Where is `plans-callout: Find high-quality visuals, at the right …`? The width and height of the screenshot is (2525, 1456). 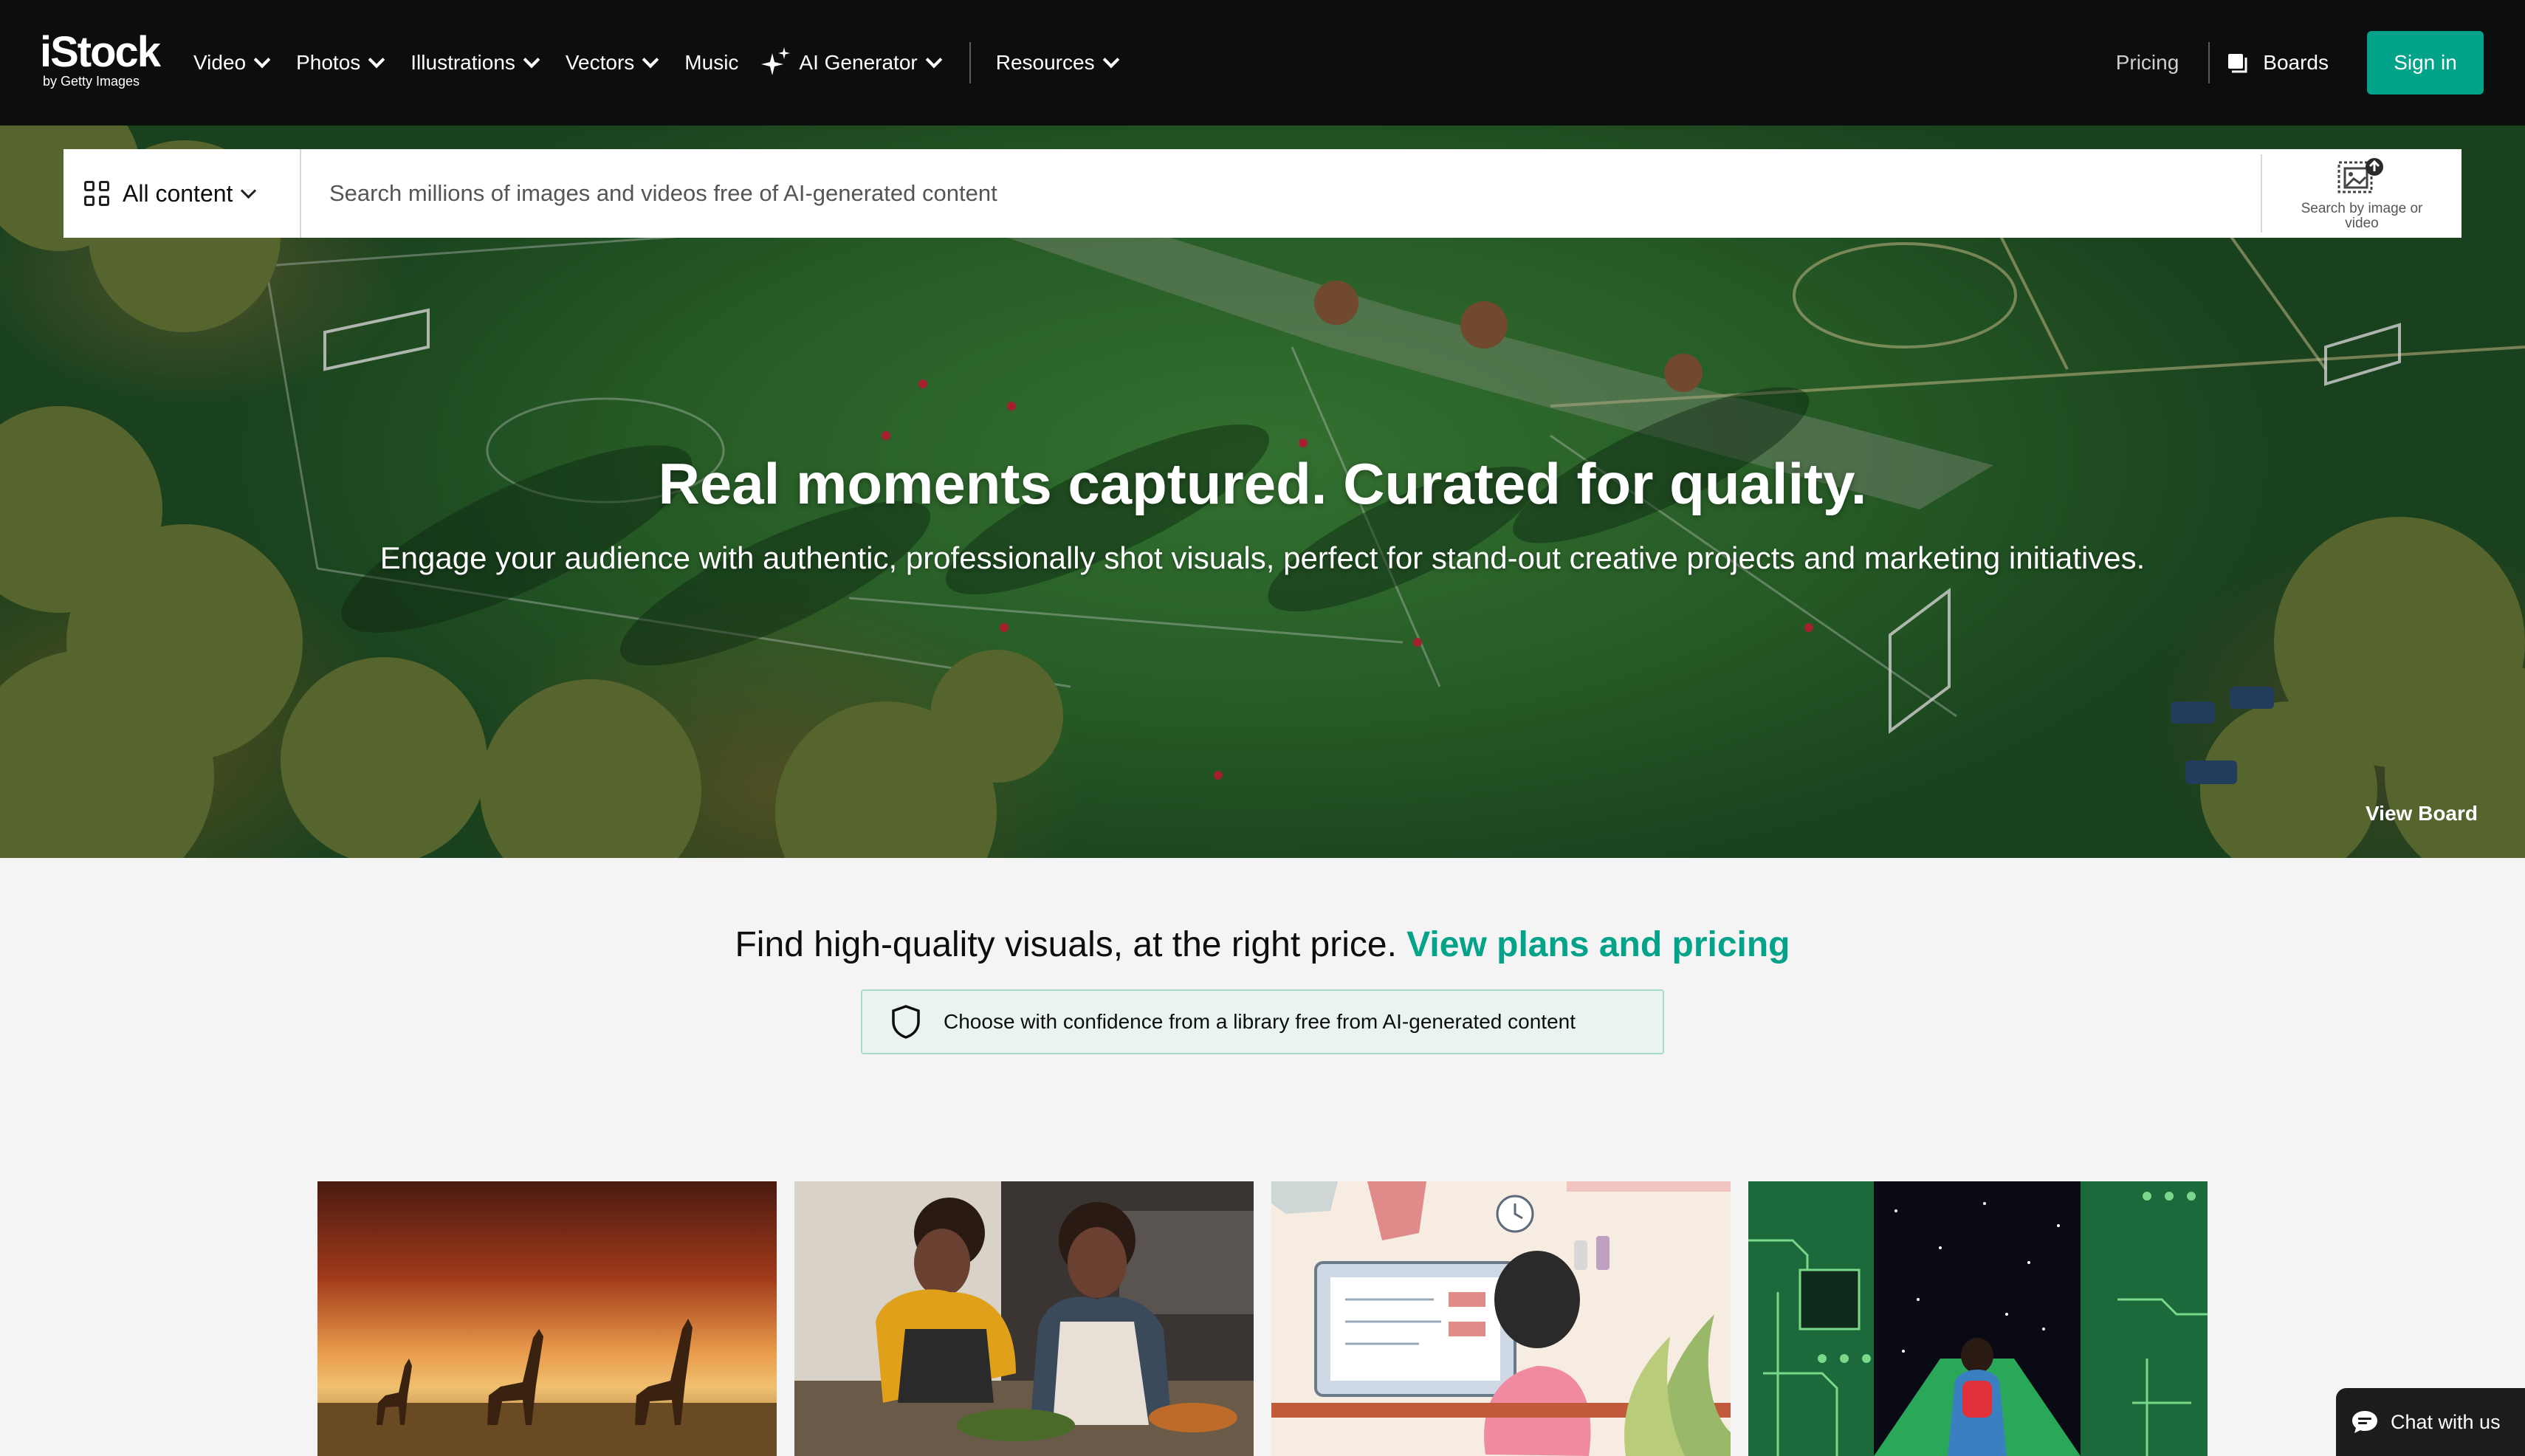 plans-callout: Find high-quality visuals, at the right … is located at coordinates (1263, 945).